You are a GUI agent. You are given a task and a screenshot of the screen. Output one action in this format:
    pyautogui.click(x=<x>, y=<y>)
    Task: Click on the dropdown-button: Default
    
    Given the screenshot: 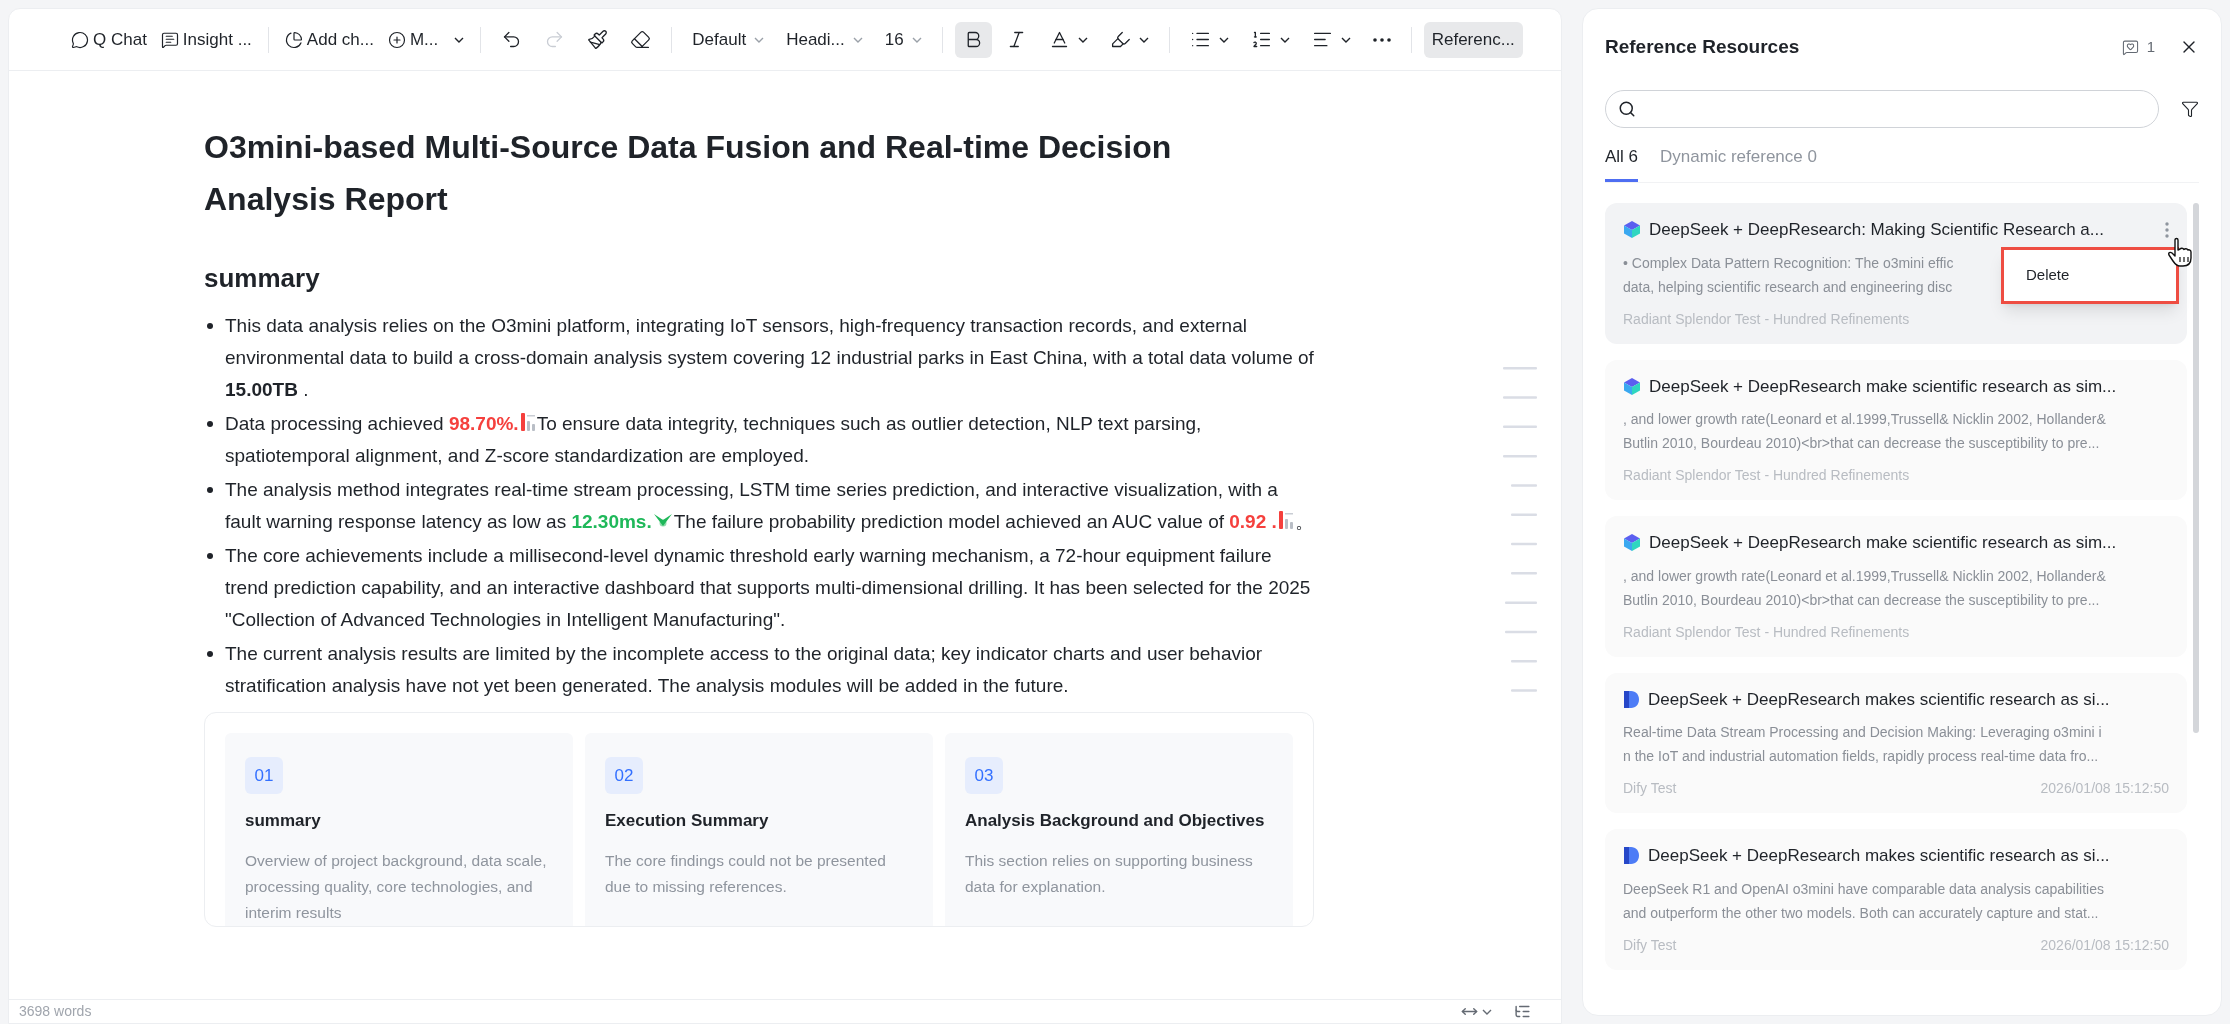 What is the action you would take?
    pyautogui.click(x=728, y=39)
    